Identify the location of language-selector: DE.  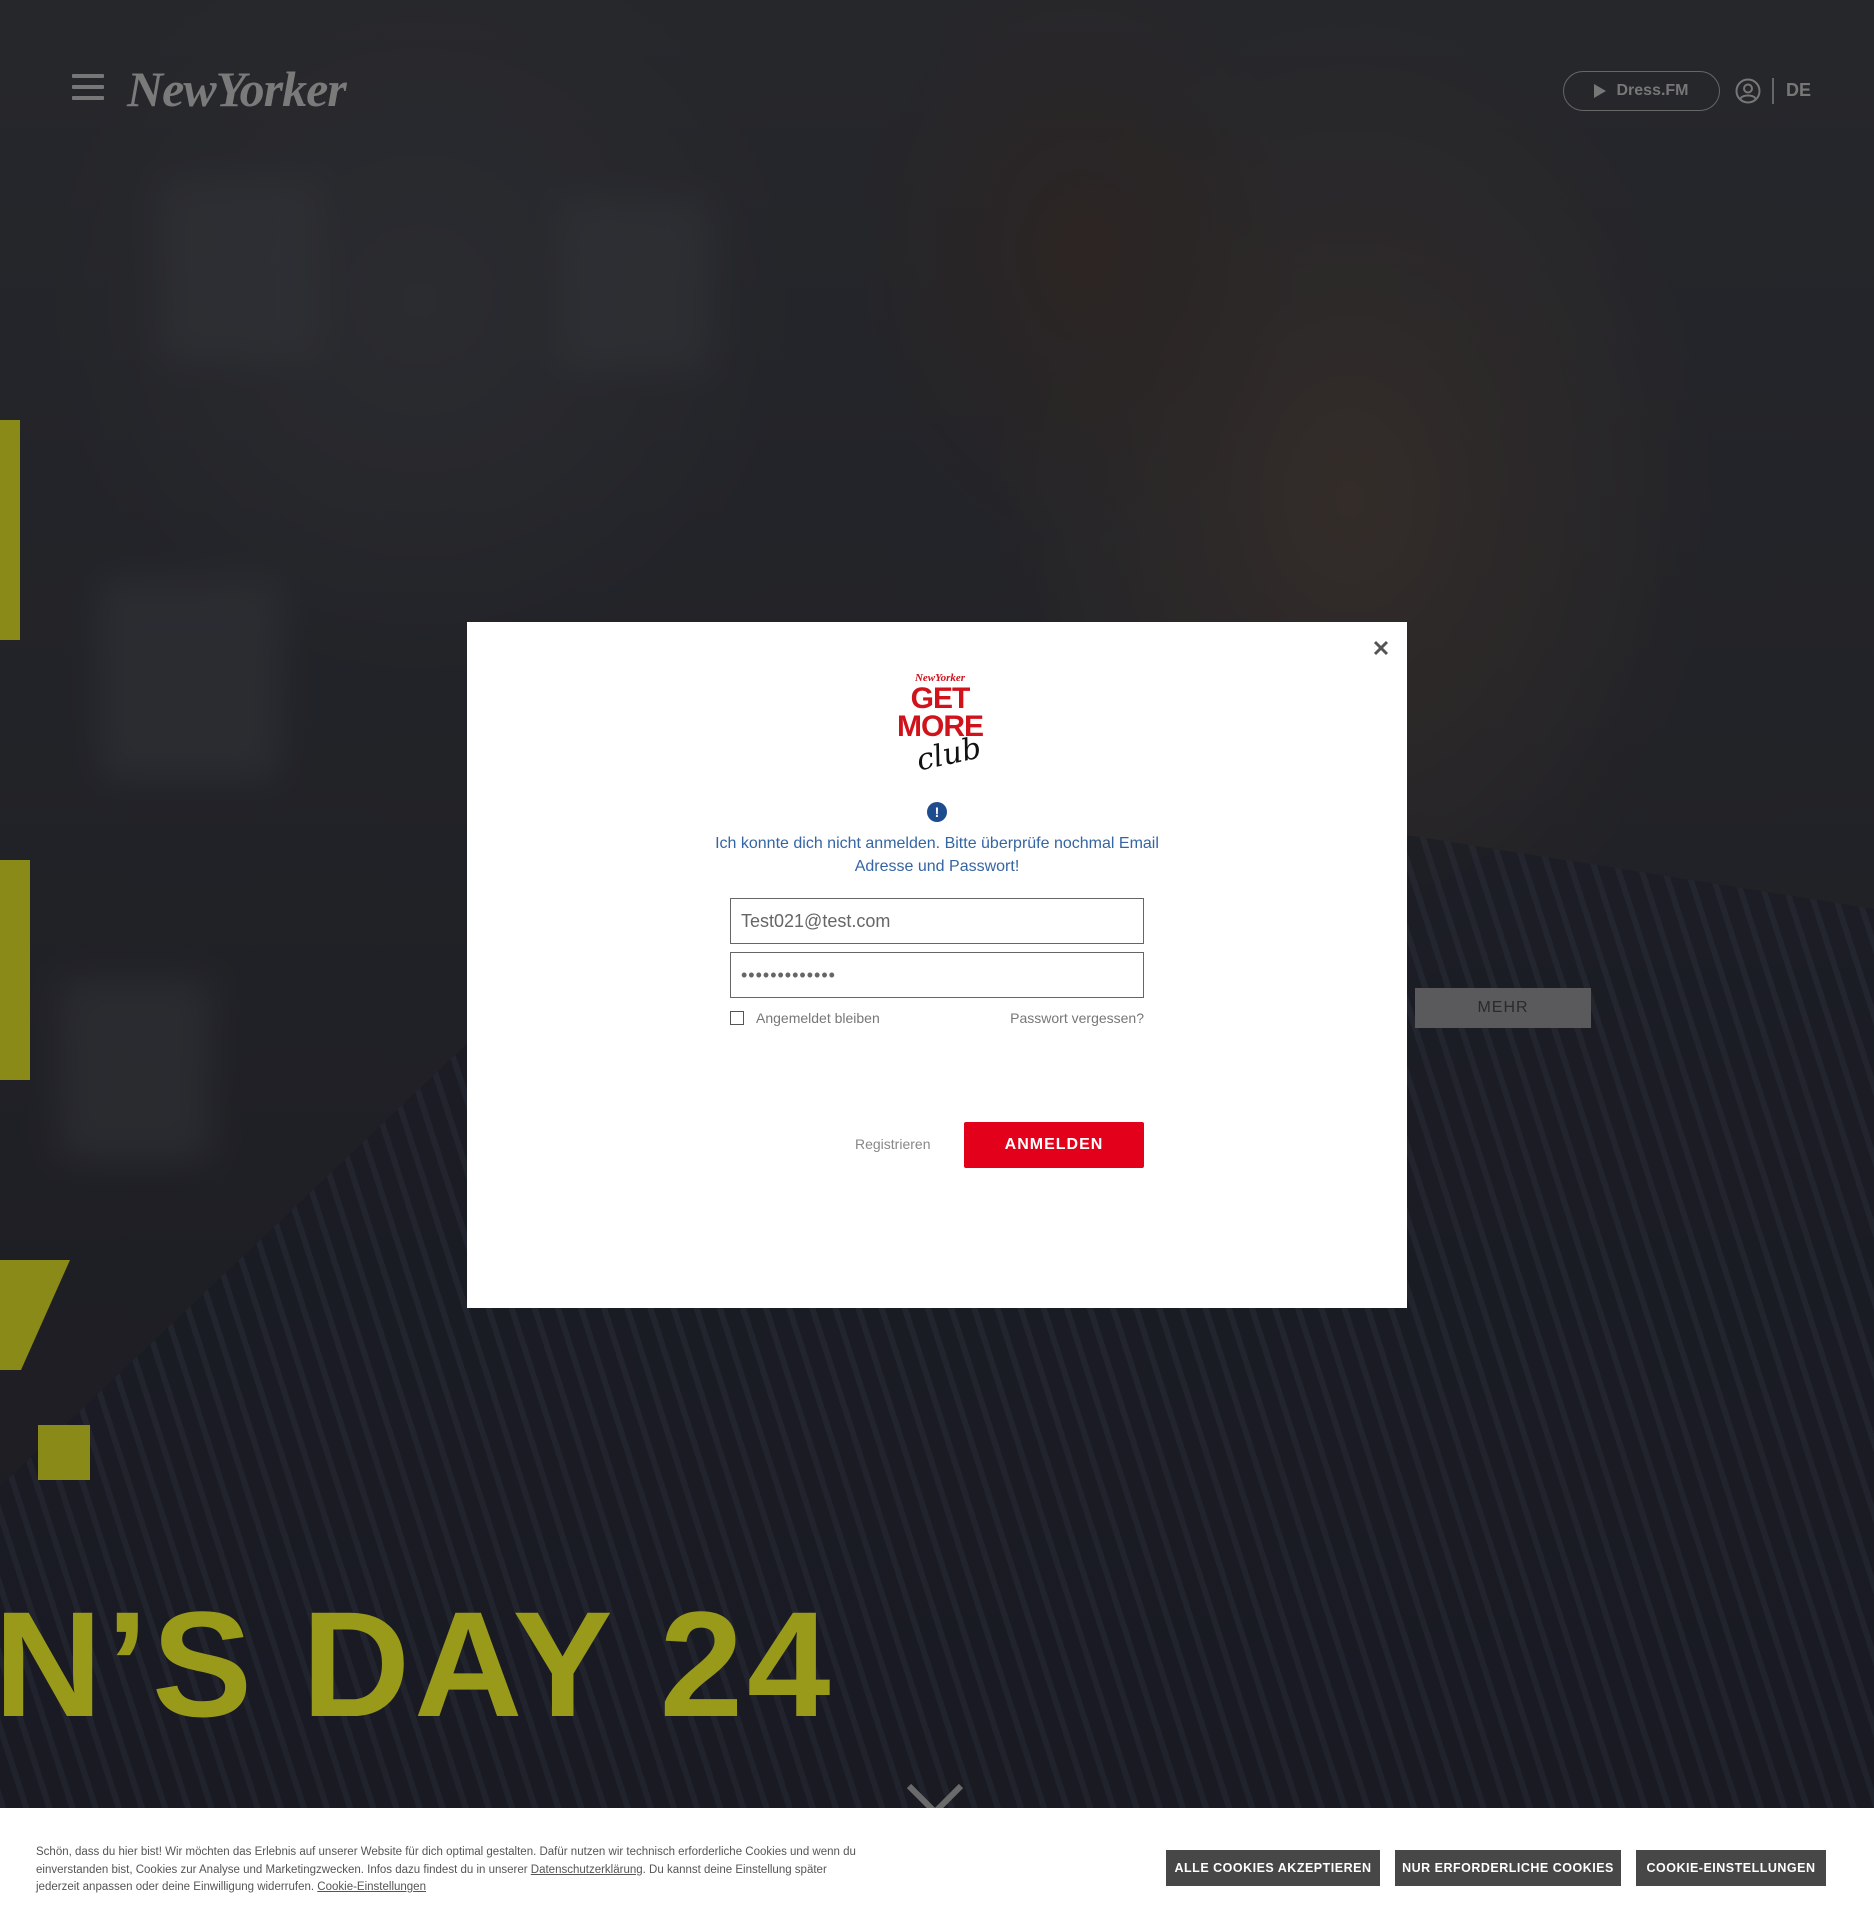
(1798, 90).